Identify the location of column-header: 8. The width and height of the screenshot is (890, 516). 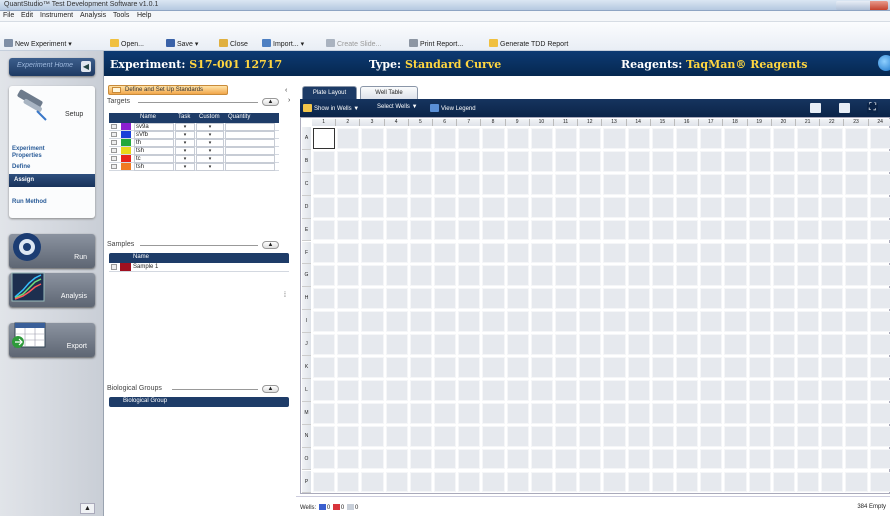
(493, 122).